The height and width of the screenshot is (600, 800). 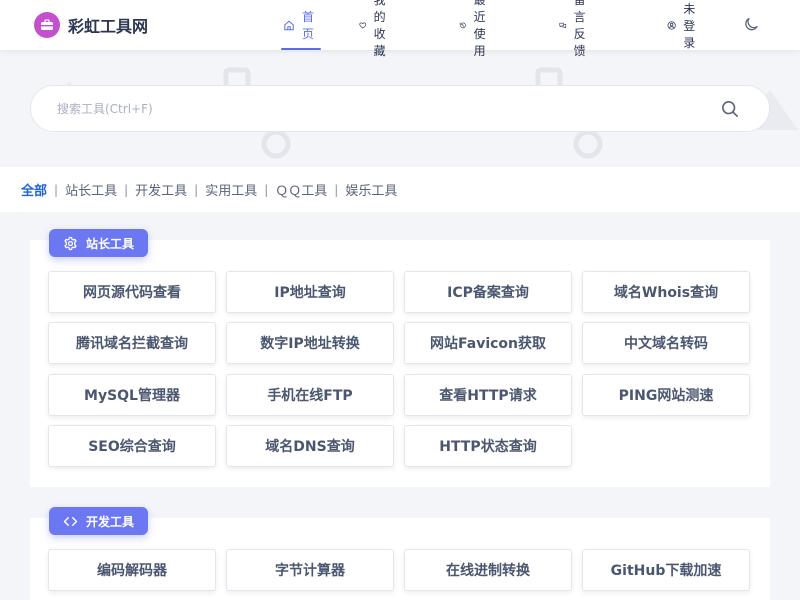 What do you see at coordinates (400, 189) in the screenshot?
I see `category-filter-bar: 全部 | 站长工具 | 开发工具 | 实用工具 | ＱＱ工具 | 娱乐工具` at bounding box center [400, 189].